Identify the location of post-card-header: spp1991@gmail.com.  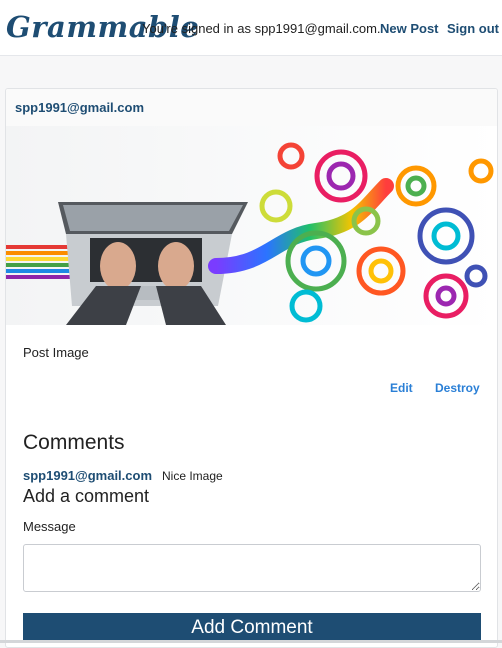
(251, 107).